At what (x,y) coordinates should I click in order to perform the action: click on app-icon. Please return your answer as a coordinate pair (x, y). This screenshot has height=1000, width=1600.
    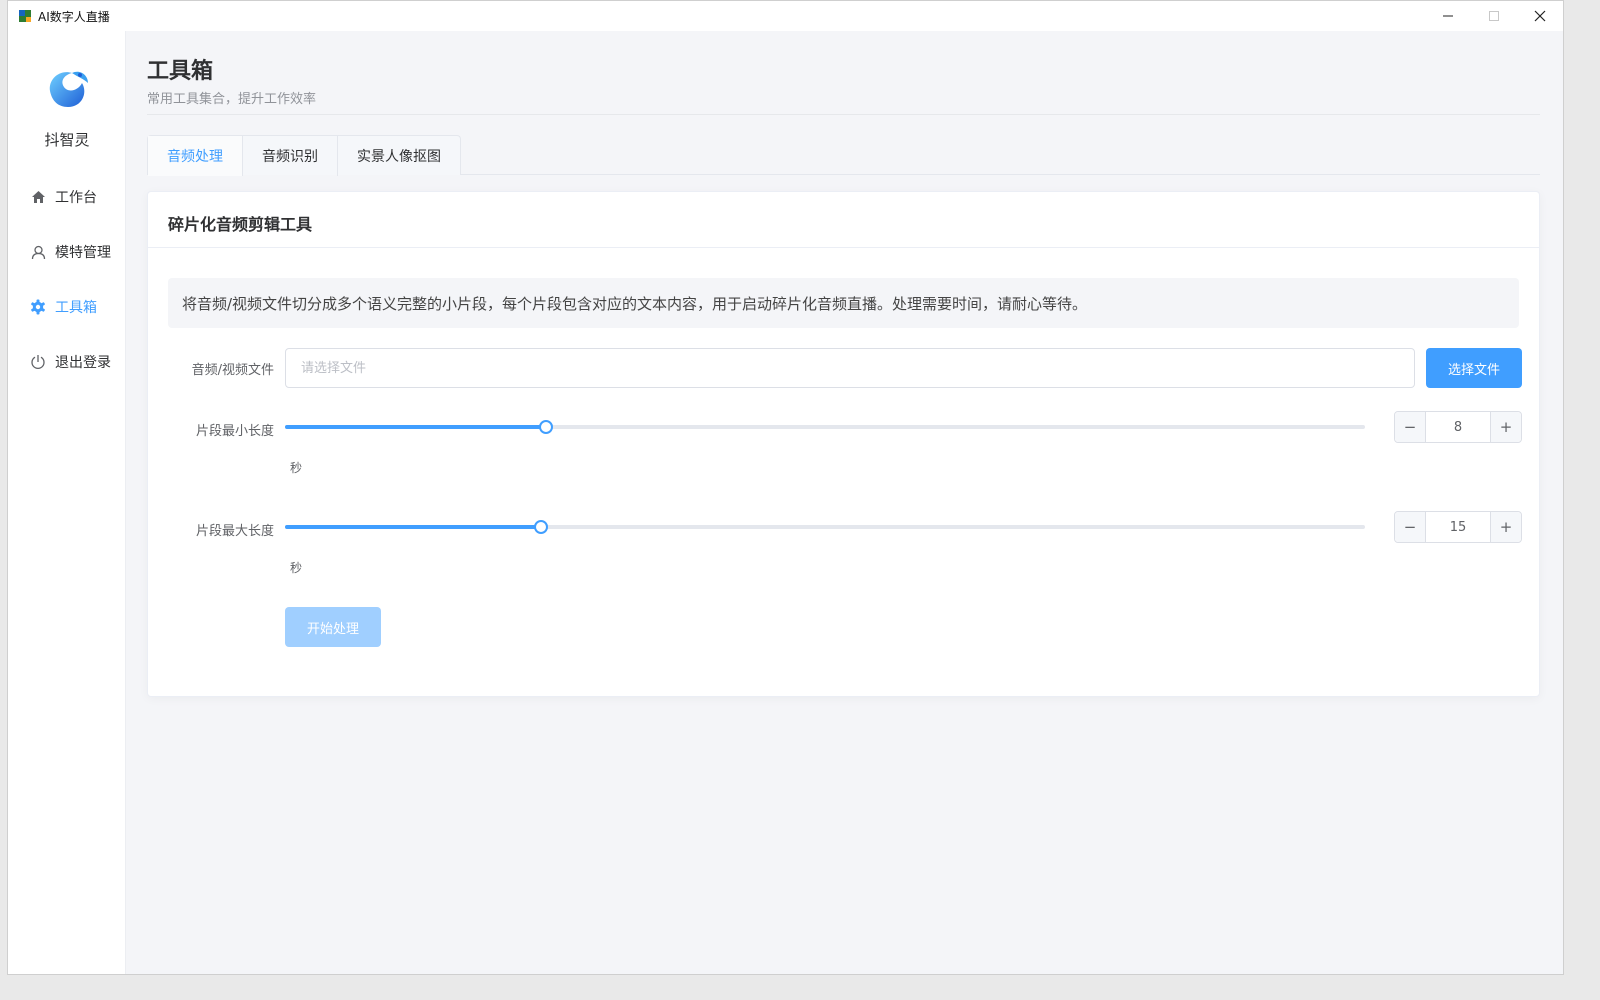
    Looking at the image, I should click on (25, 16).